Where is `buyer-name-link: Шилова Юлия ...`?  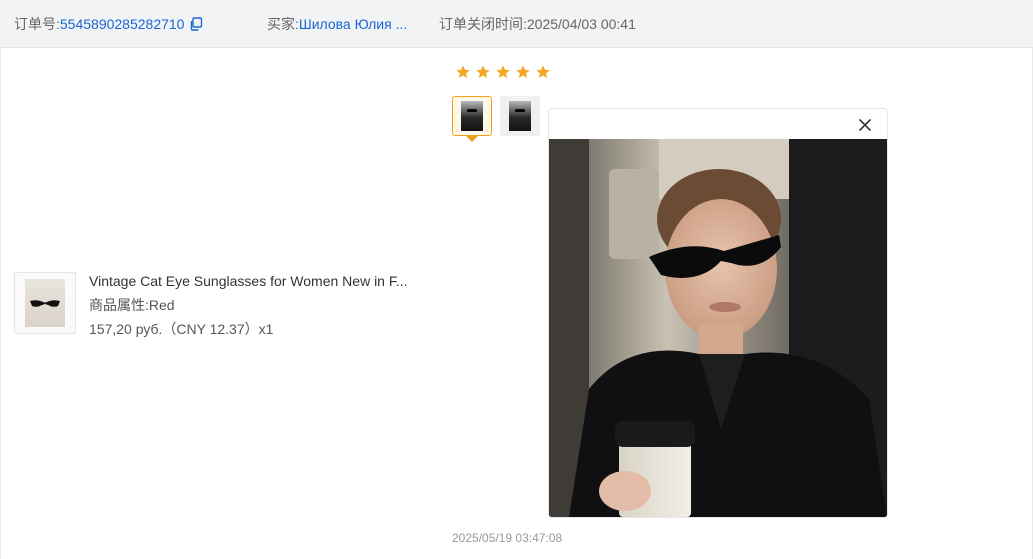
buyer-name-link: Шилова Юлия ... is located at coordinates (353, 24).